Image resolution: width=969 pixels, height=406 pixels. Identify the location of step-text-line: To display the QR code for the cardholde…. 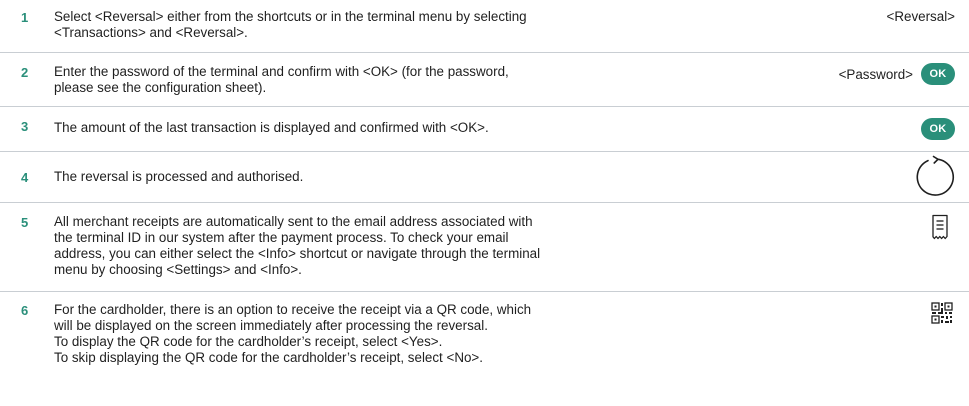
(248, 341).